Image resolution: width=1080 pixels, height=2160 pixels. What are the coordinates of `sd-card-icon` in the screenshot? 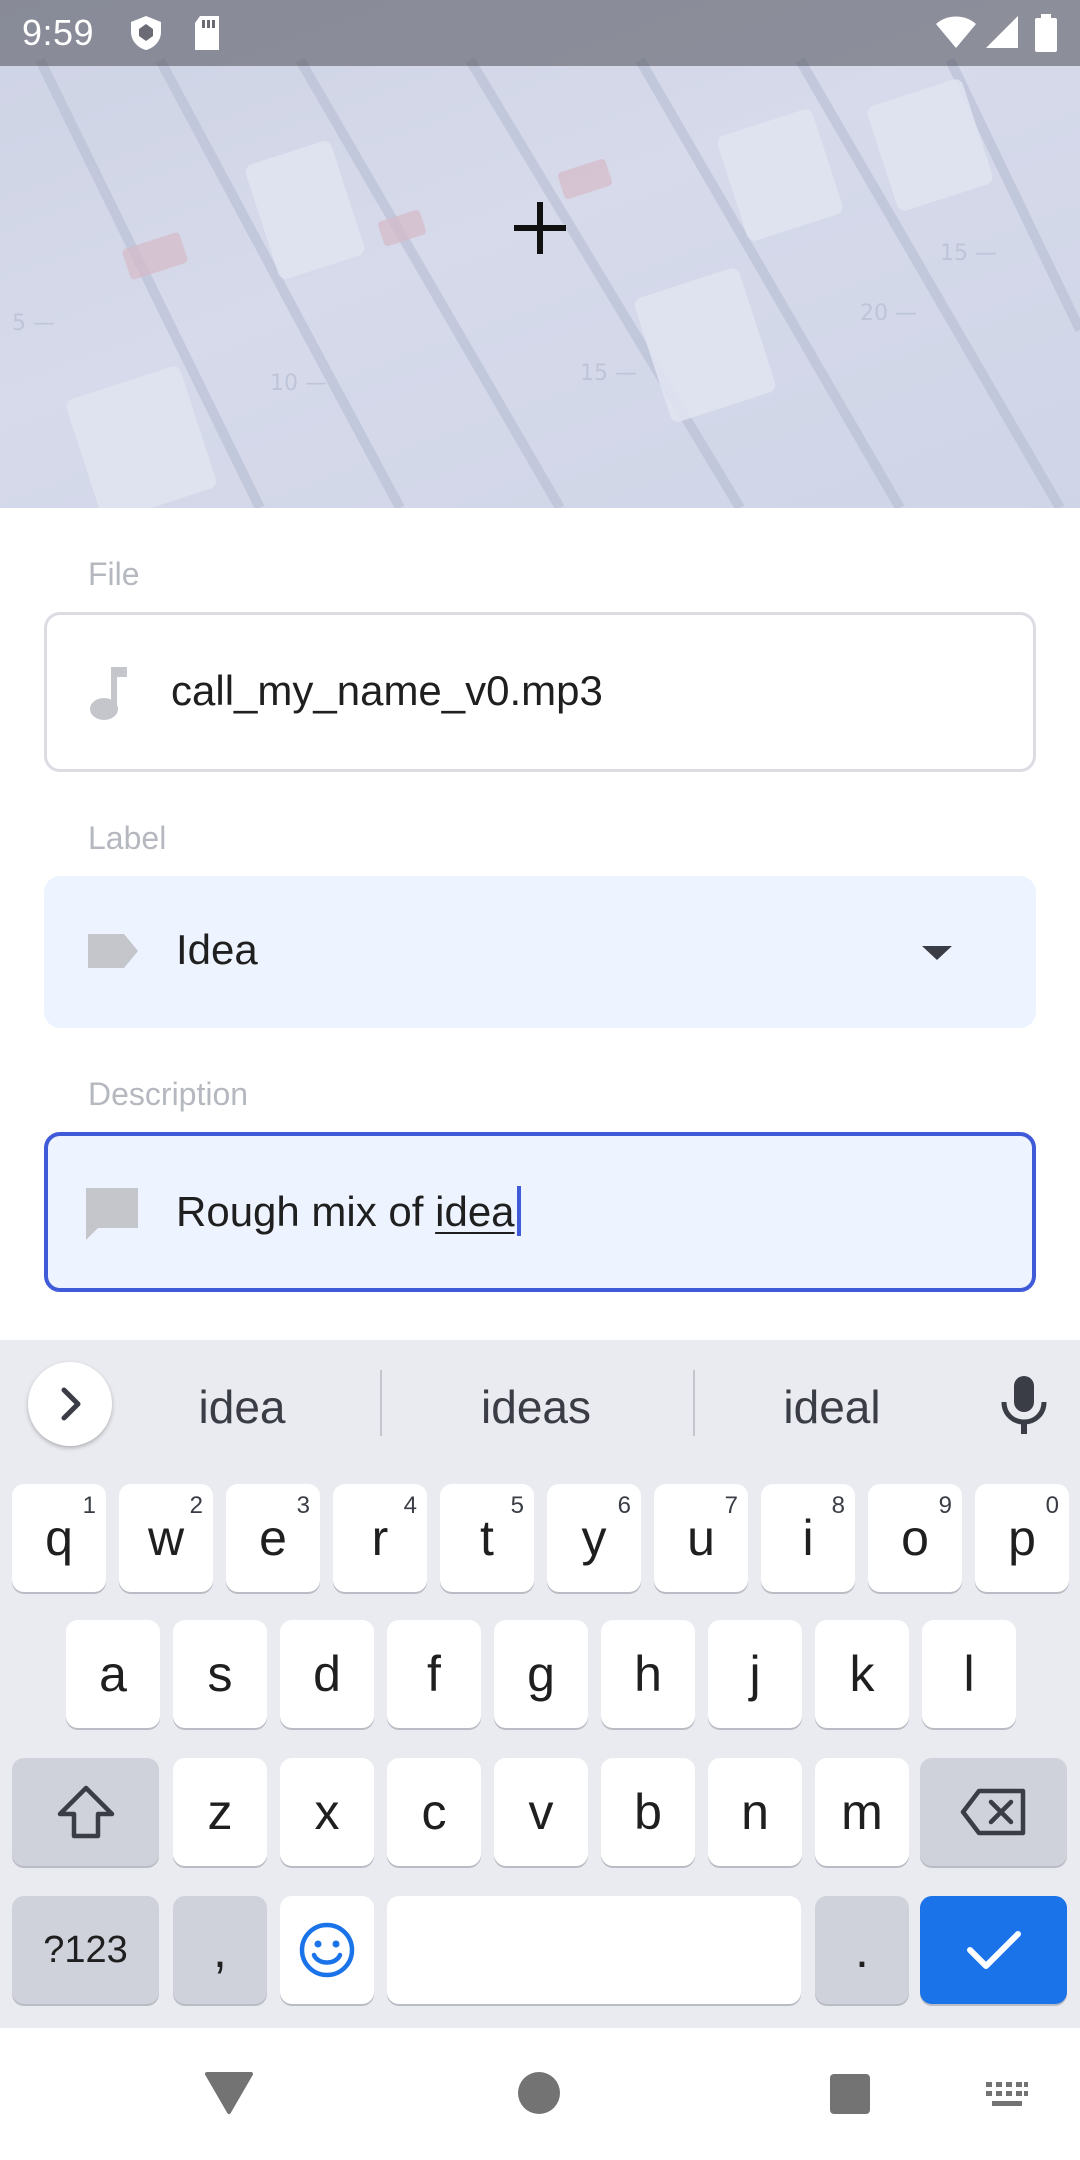 It's located at (207, 33).